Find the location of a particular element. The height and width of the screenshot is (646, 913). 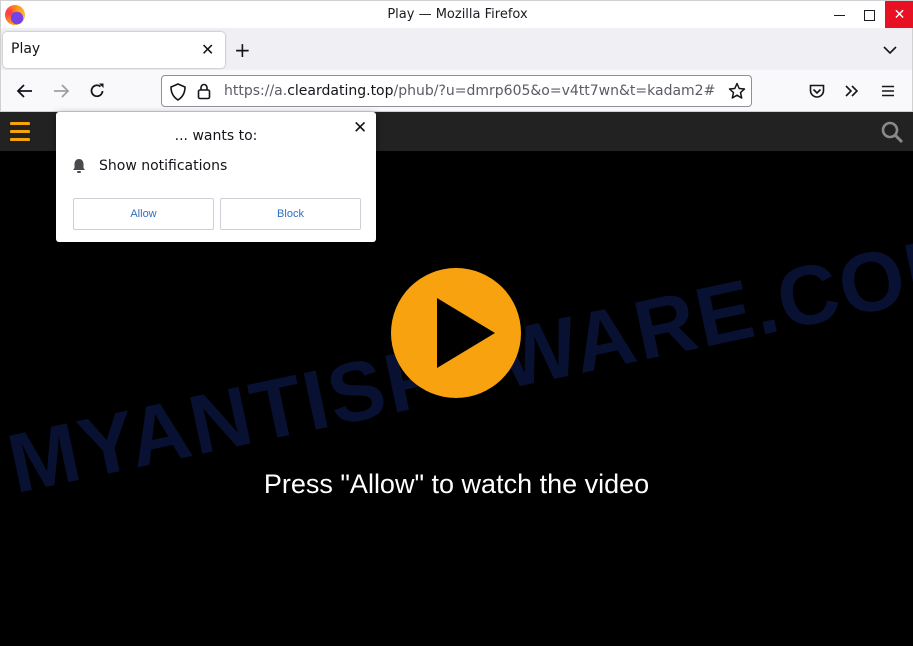

bell-icon is located at coordinates (79, 166).